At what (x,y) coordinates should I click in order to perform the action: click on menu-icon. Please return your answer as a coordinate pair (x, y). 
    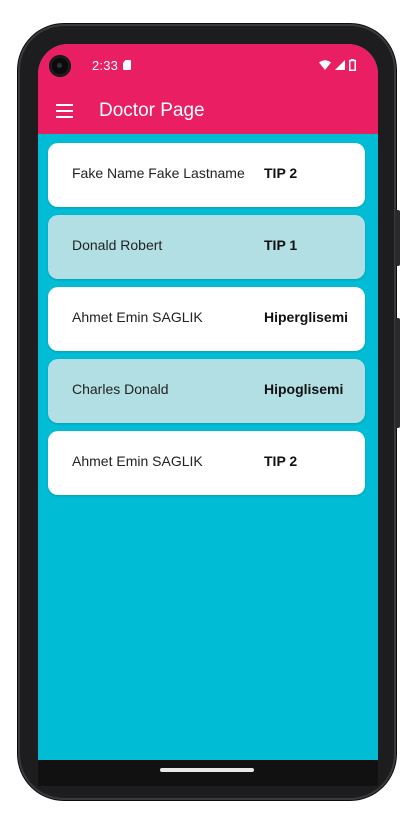
    Looking at the image, I should click on (64, 111).